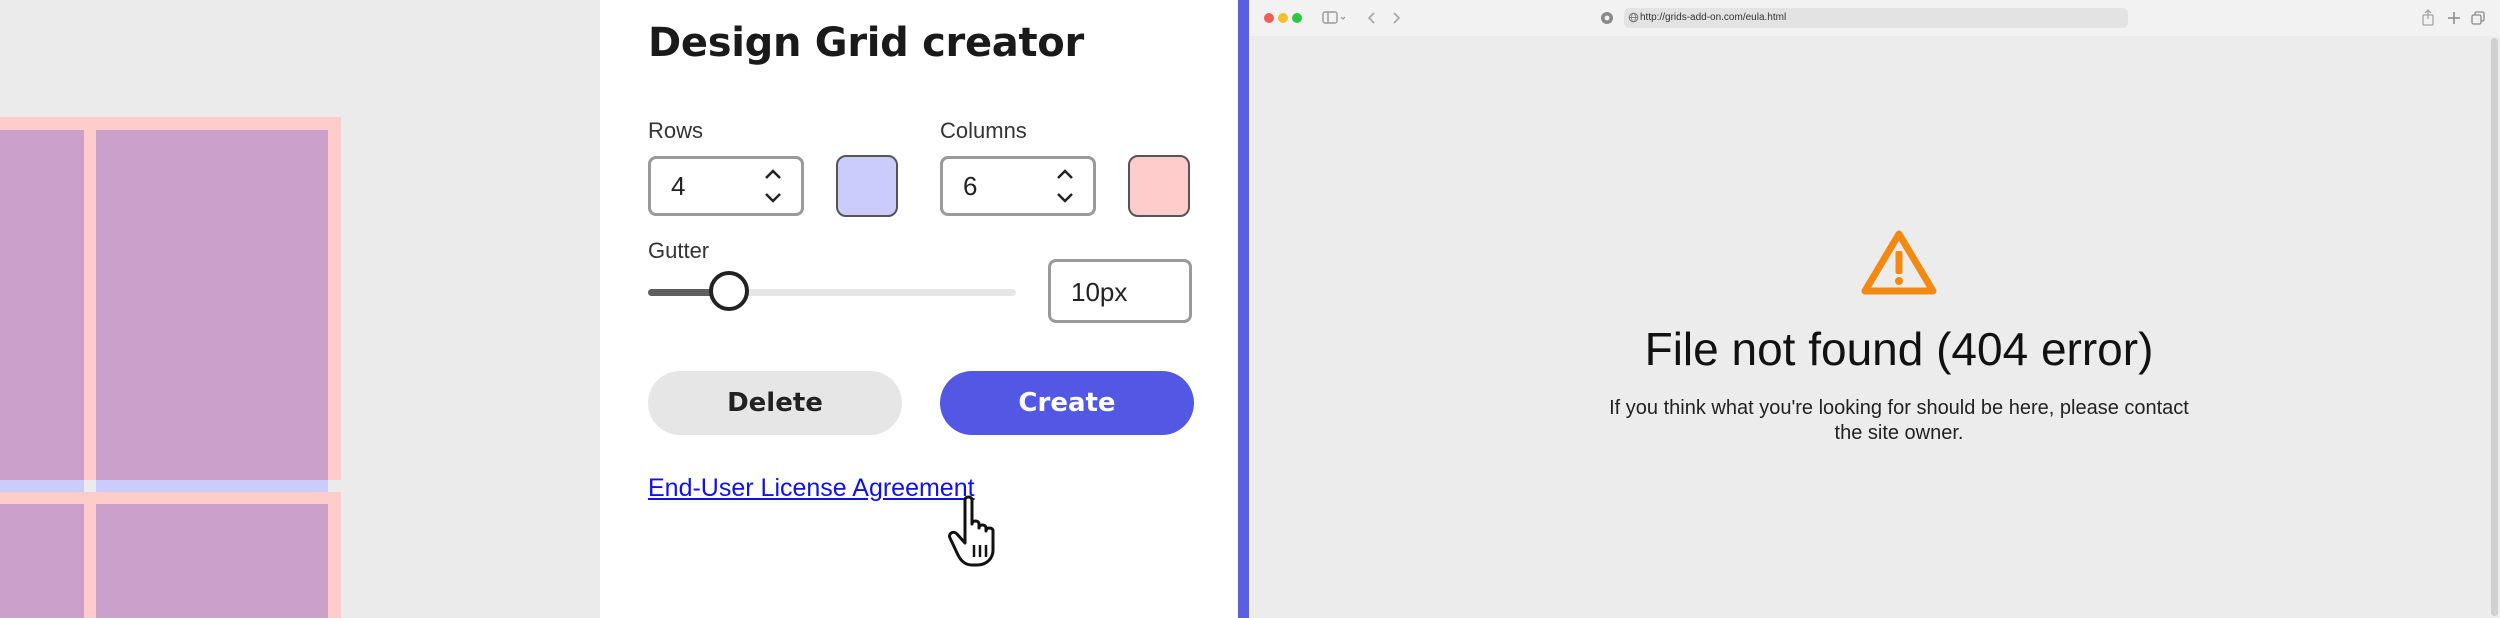 This screenshot has height=618, width=2500. I want to click on error-title: File not found (404 error), so click(1899, 349).